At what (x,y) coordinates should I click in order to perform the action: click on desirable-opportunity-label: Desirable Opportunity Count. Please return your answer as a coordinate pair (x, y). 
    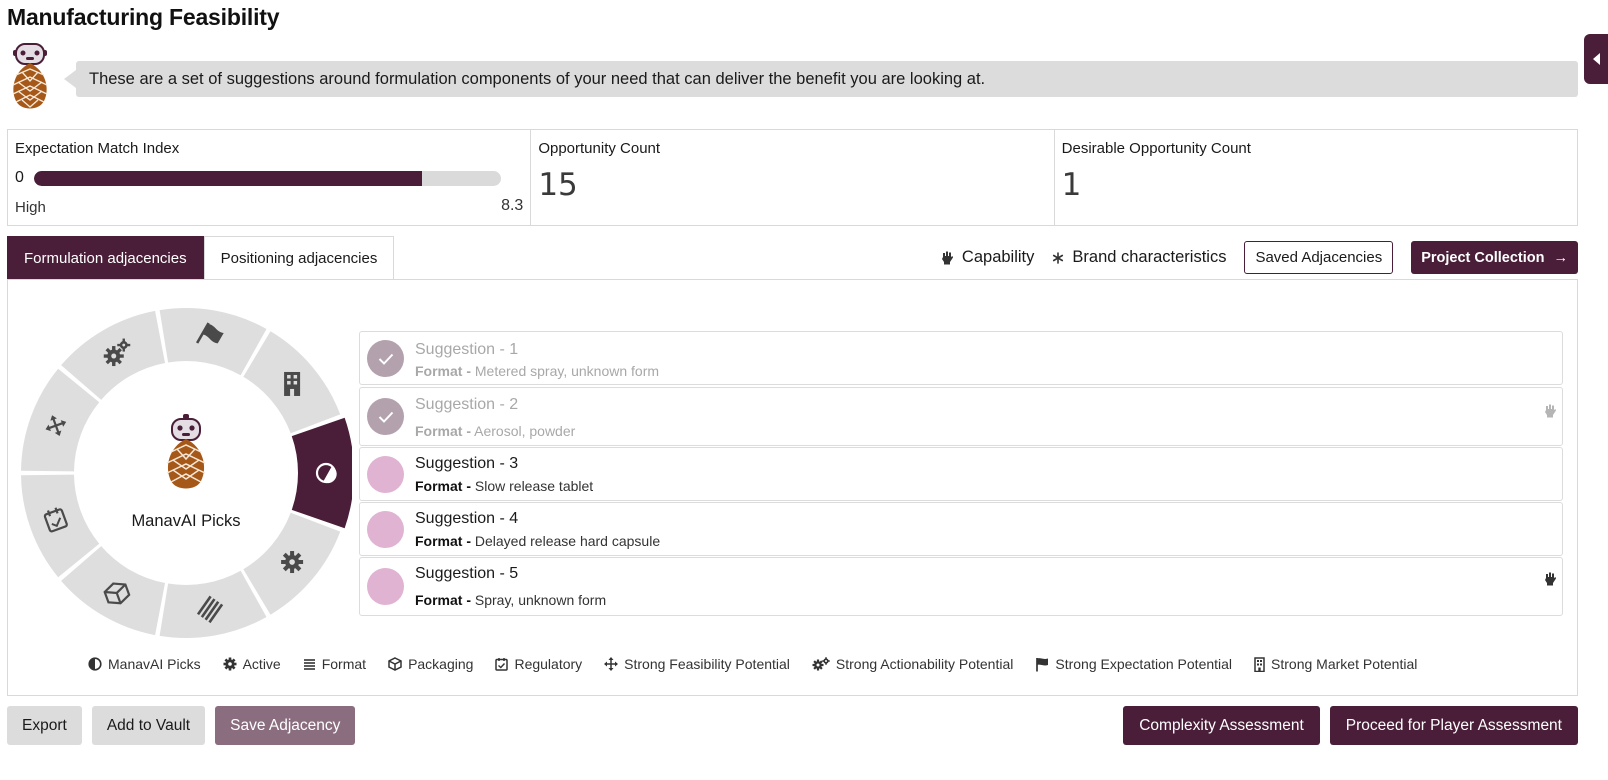
    Looking at the image, I should click on (1156, 148).